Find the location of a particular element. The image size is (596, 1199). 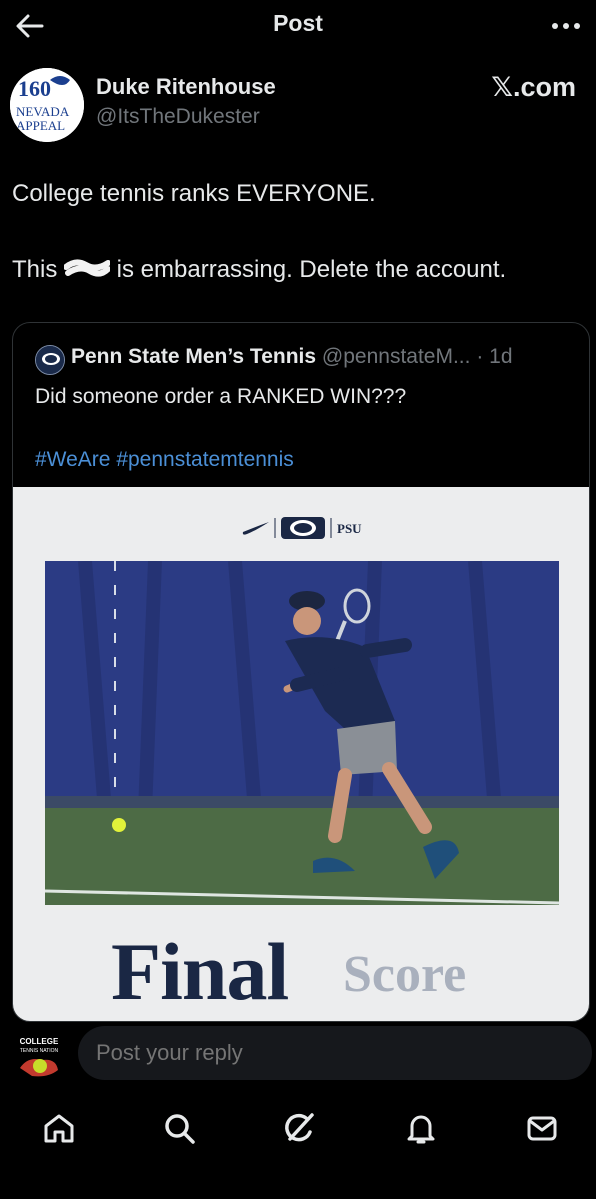

avatar-logo-number: 160 is located at coordinates (34, 88).